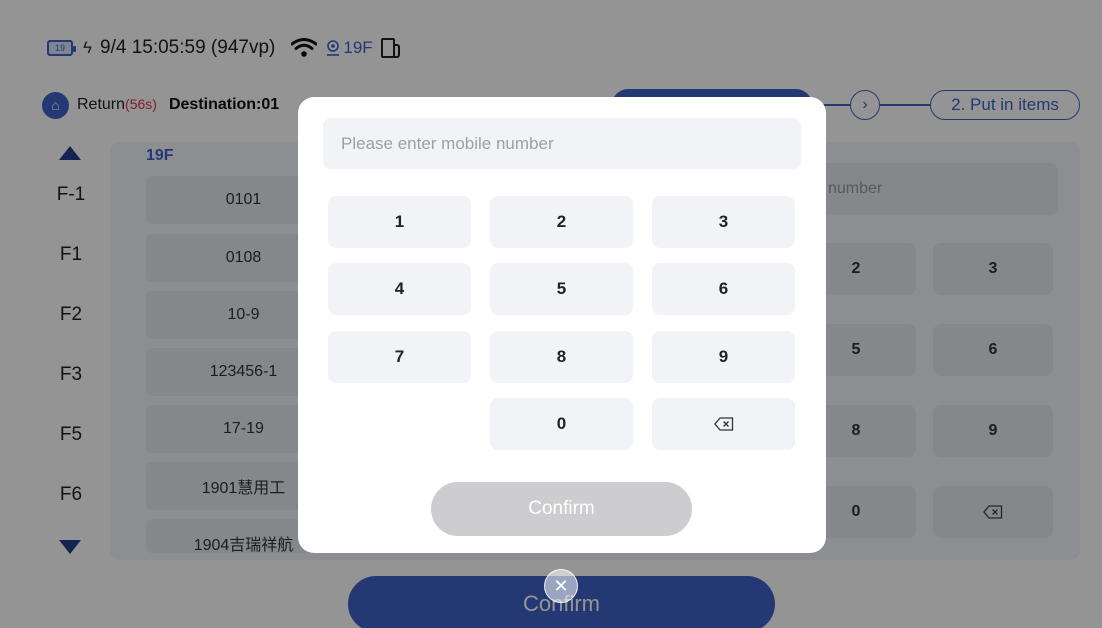 The height and width of the screenshot is (628, 1102). What do you see at coordinates (561, 357) in the screenshot?
I see `keypad-key-8: 8` at bounding box center [561, 357].